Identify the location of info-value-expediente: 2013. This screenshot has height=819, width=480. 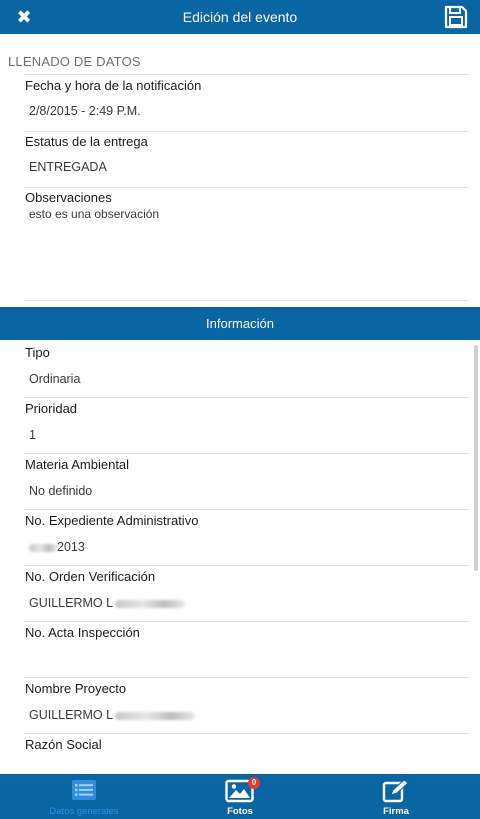
(57, 547).